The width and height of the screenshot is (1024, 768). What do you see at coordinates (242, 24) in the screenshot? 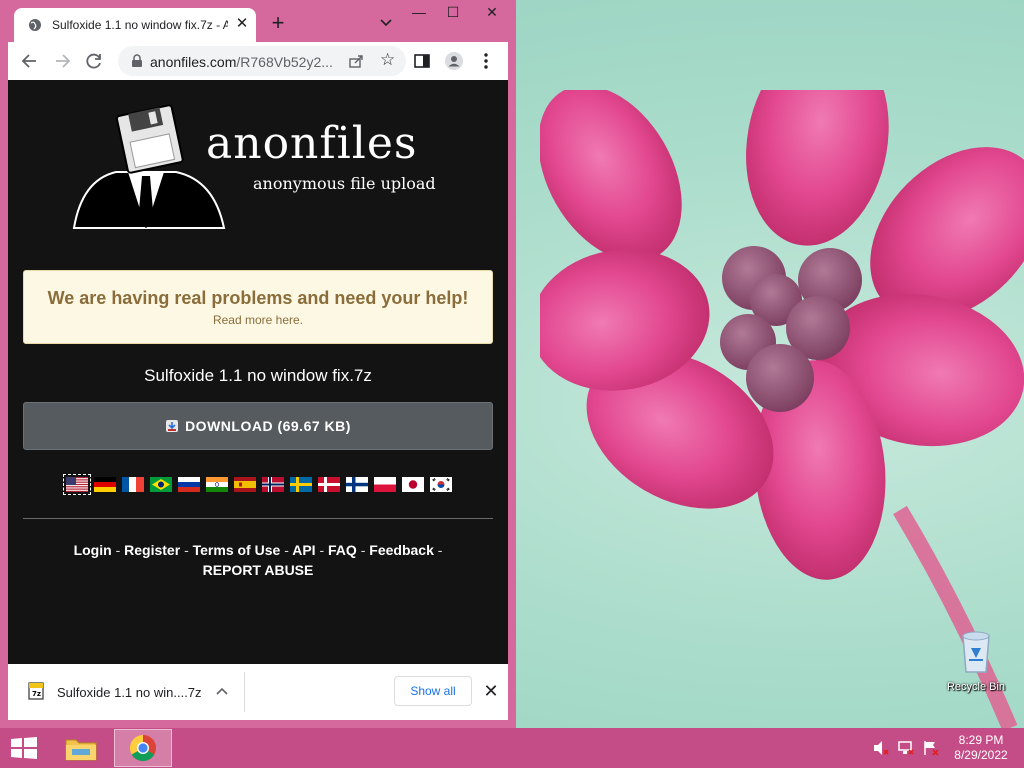
I see `tab-close-button: ✕` at bounding box center [242, 24].